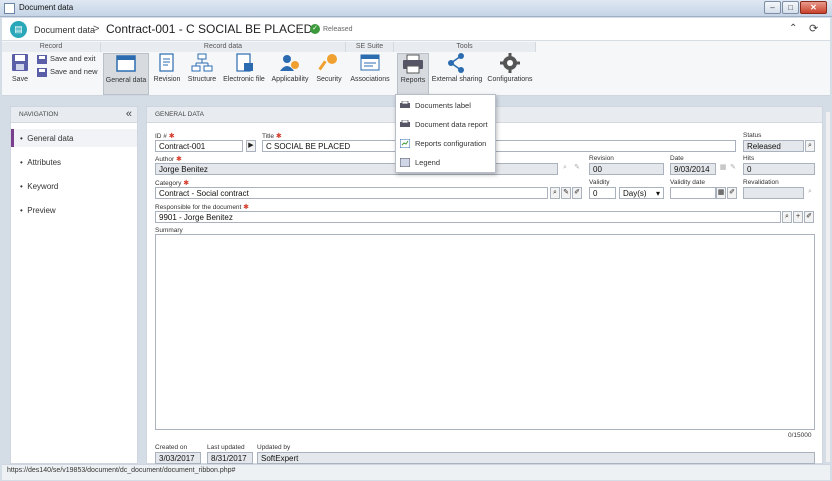  Describe the element at coordinates (687, 182) in the screenshot. I see `validity-date-label: Validity date` at that location.